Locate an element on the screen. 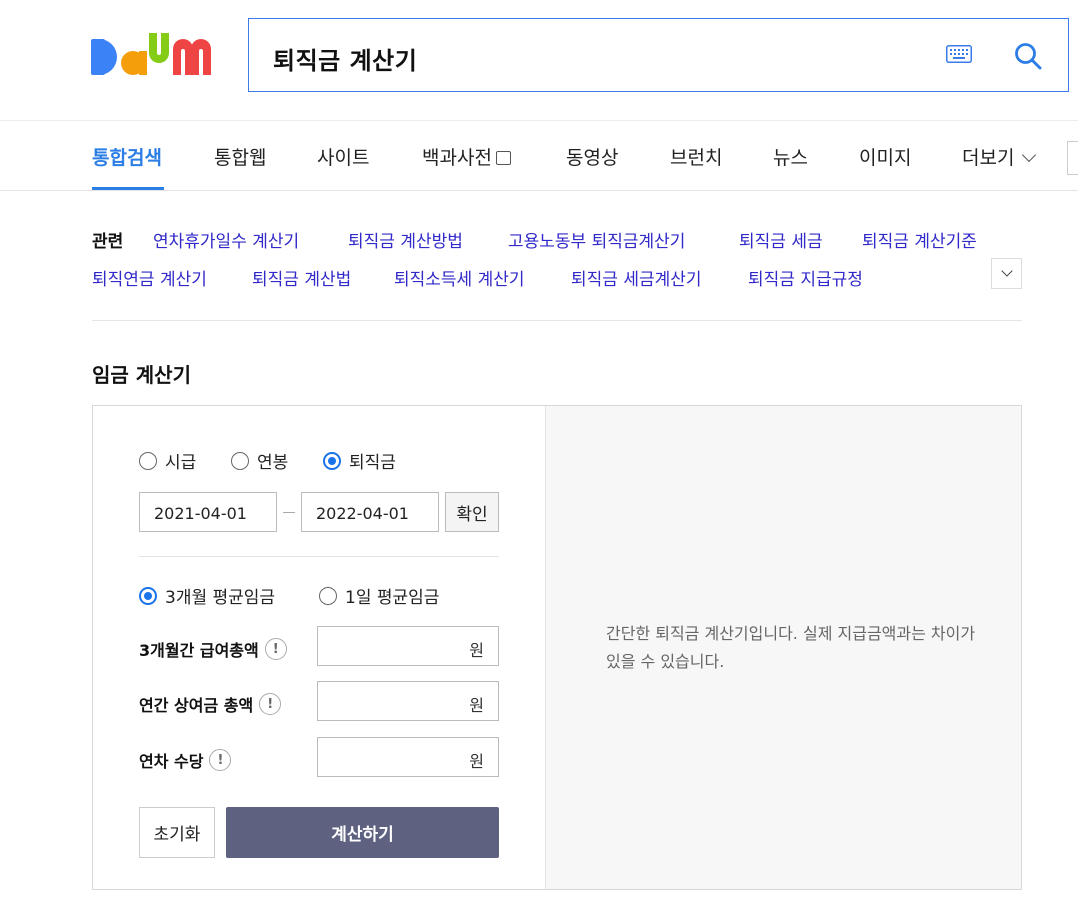 Image resolution: width=1078 pixels, height=904 pixels. end-date-field: 2022-04-01 is located at coordinates (370, 512).